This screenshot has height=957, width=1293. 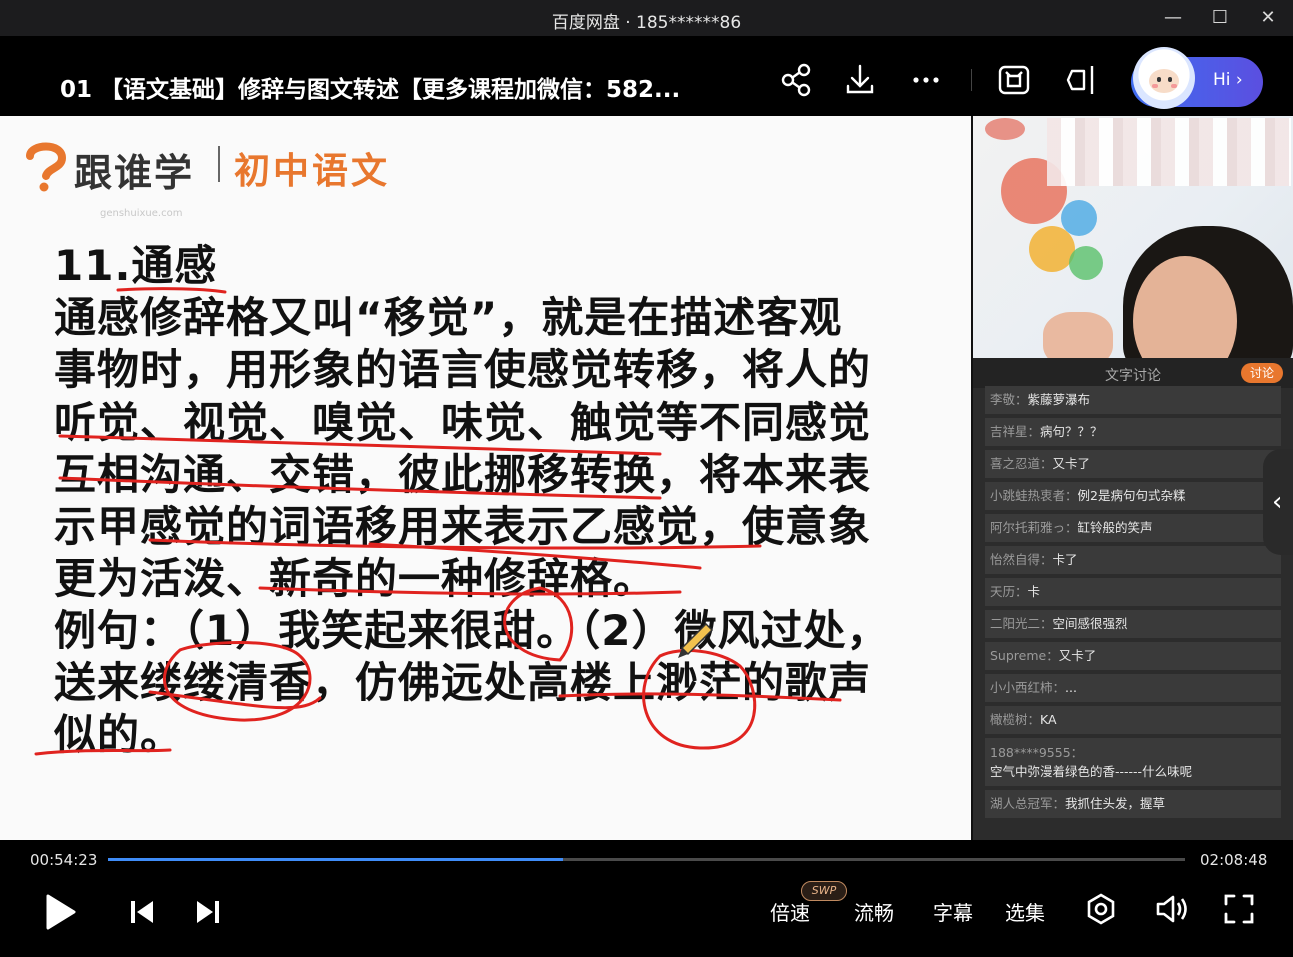 I want to click on minimize-button: —, so click(x=1173, y=18).